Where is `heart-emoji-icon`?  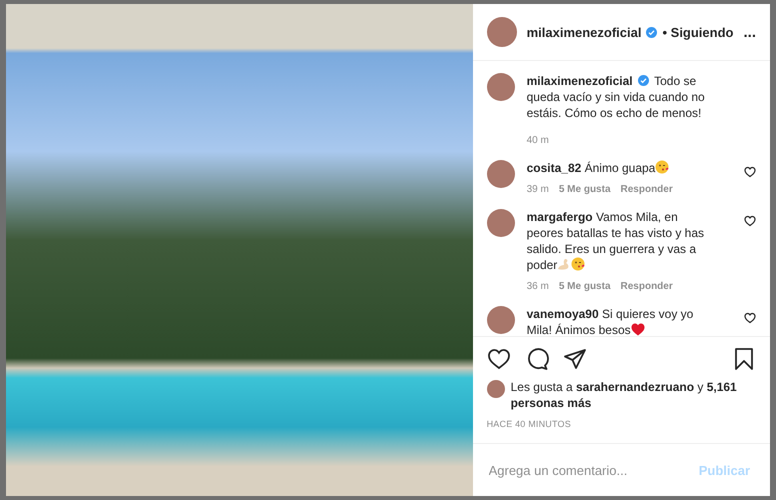
heart-emoji-icon is located at coordinates (637, 329).